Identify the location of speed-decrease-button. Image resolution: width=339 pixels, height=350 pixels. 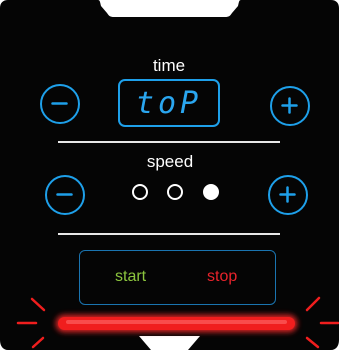
(65, 195).